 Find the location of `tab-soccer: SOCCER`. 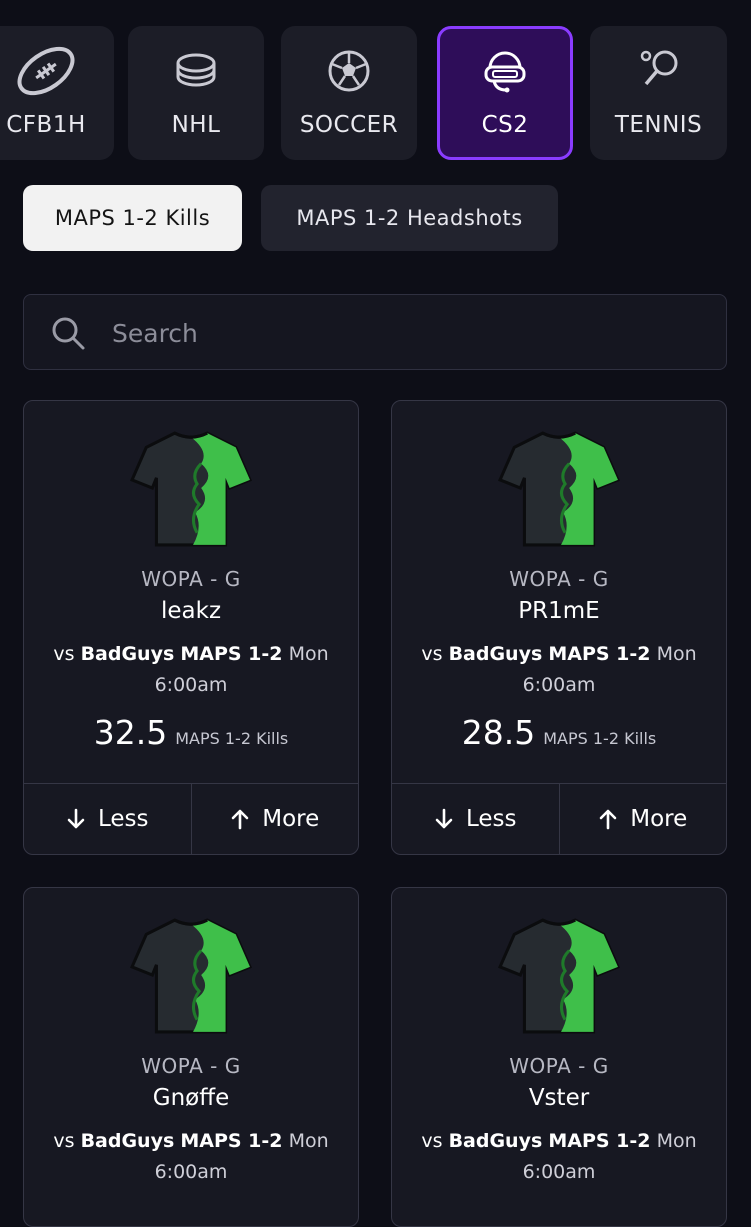

tab-soccer: SOCCER is located at coordinates (349, 93).